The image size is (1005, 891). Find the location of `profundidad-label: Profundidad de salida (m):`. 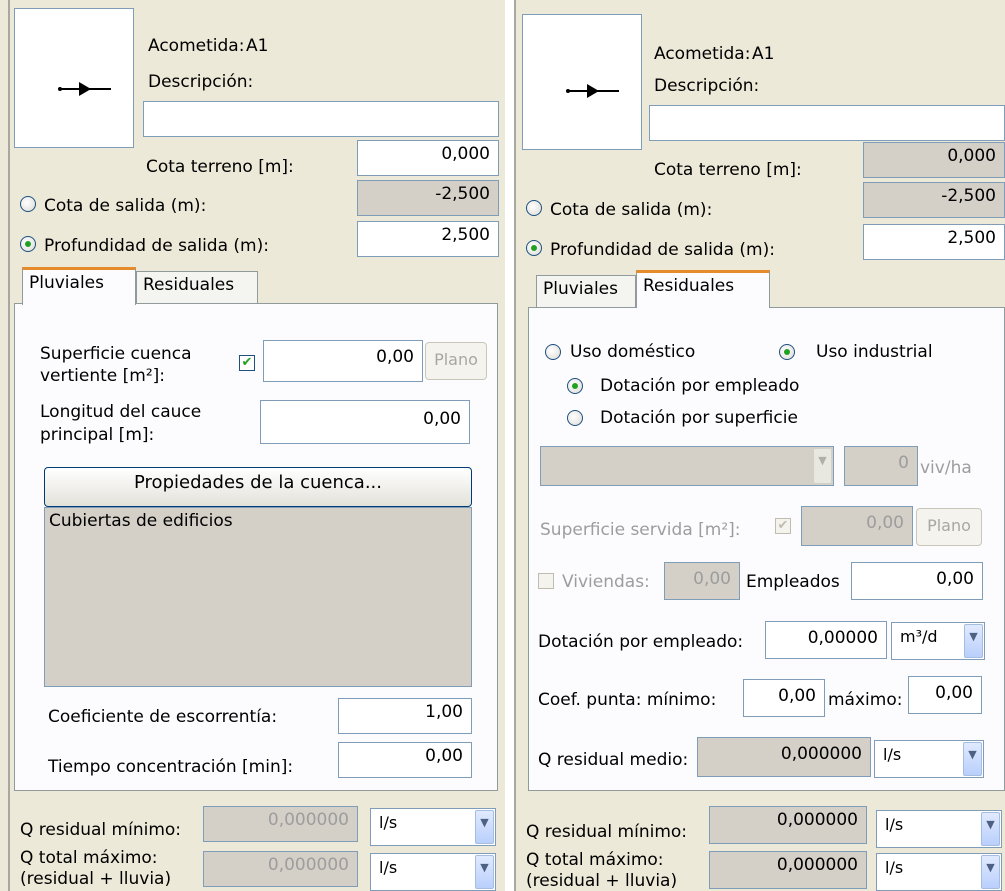

profundidad-label: Profundidad de salida (m): is located at coordinates (156, 246).